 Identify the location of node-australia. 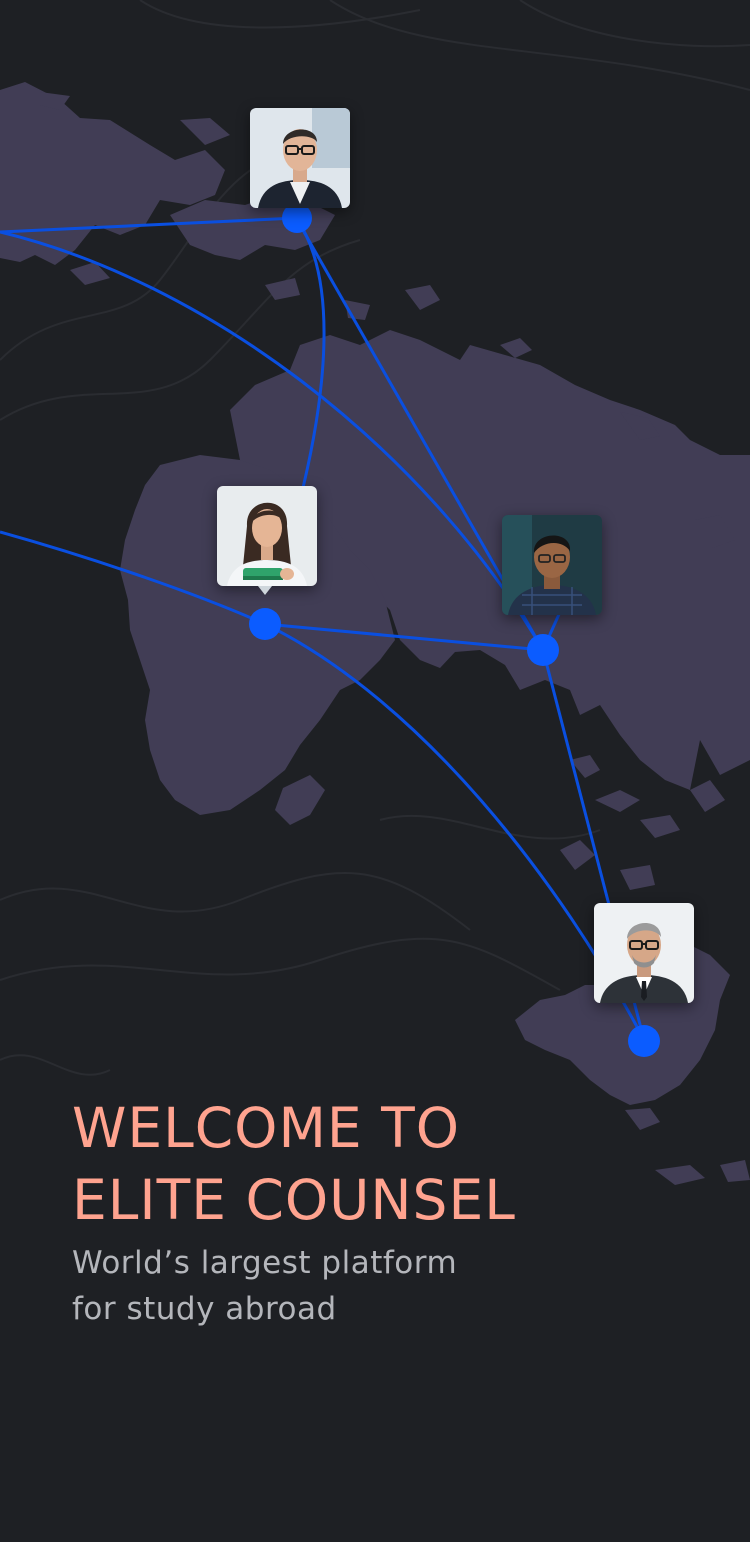
(644, 1041).